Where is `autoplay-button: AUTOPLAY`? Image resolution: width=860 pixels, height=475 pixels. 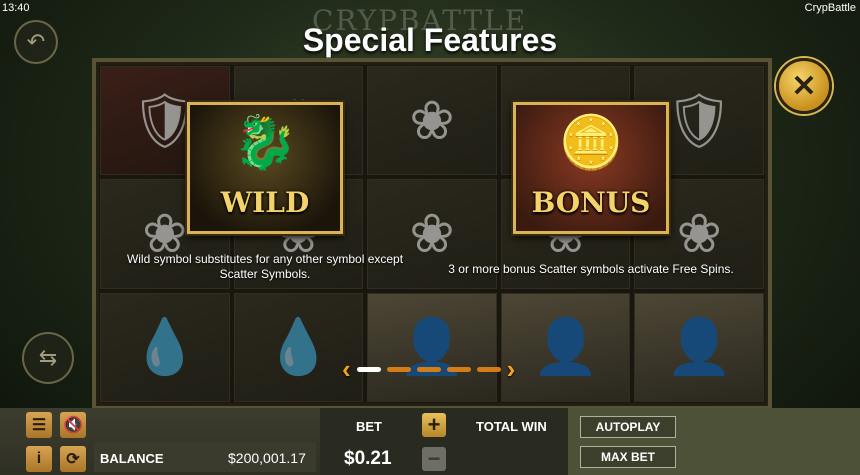
autoplay-button: AUTOPLAY is located at coordinates (628, 427).